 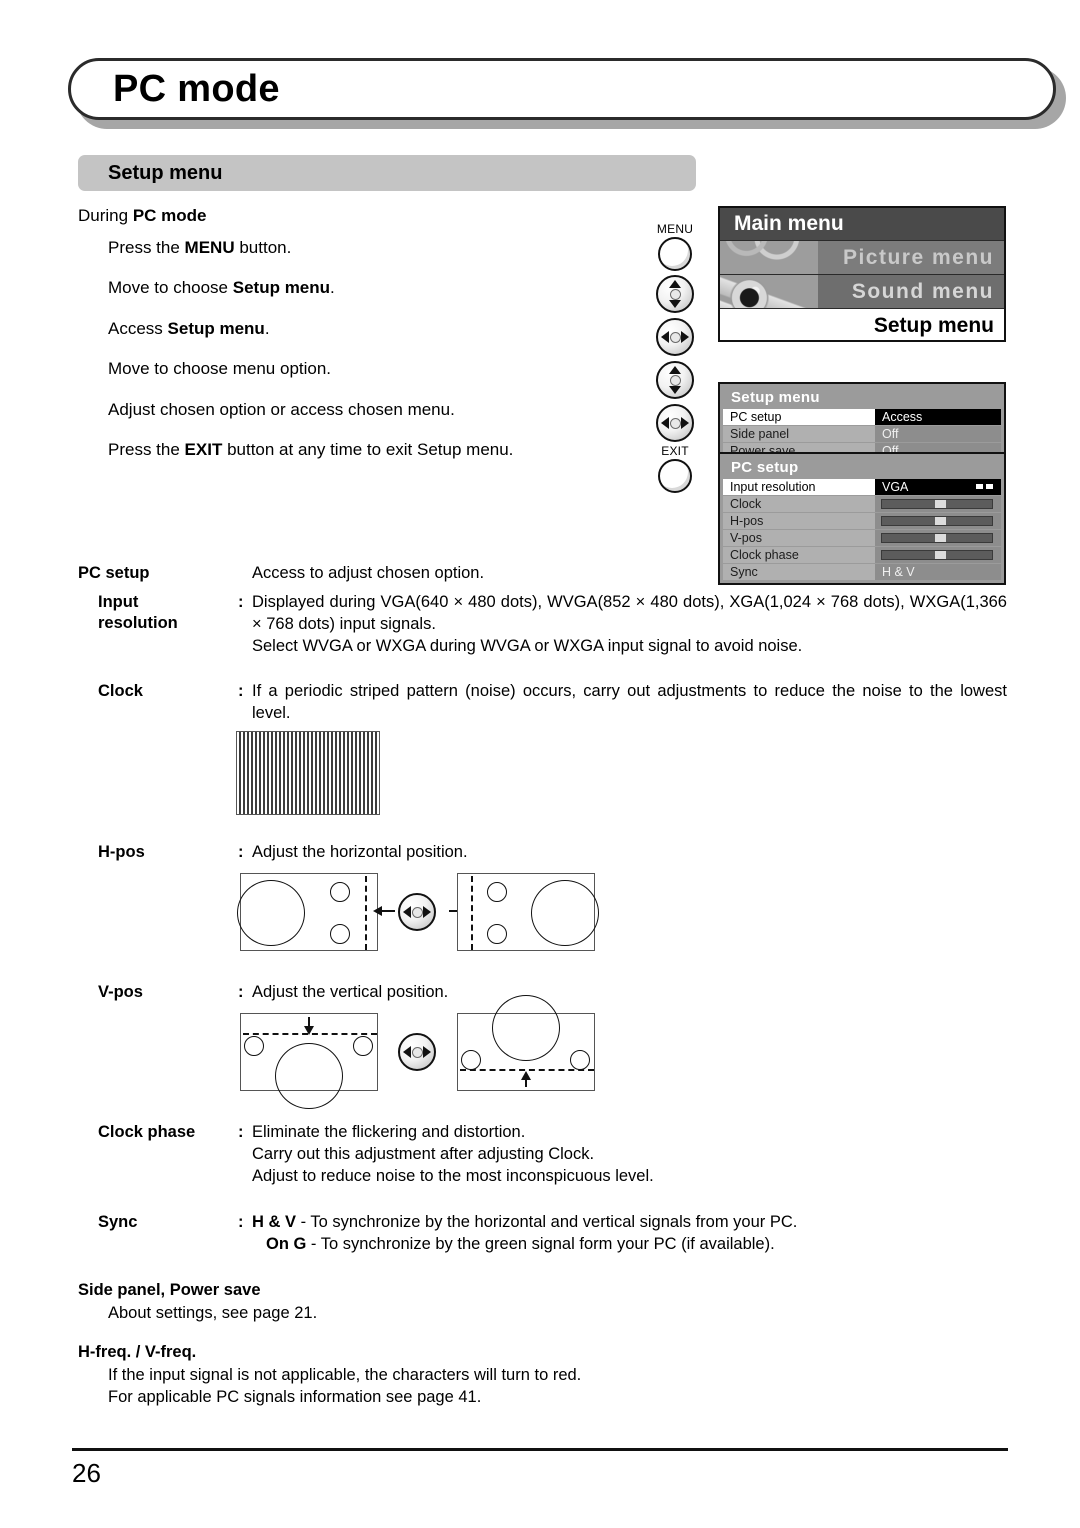 What do you see at coordinates (799, 434) in the screenshot?
I see `row-label: Side panel` at bounding box center [799, 434].